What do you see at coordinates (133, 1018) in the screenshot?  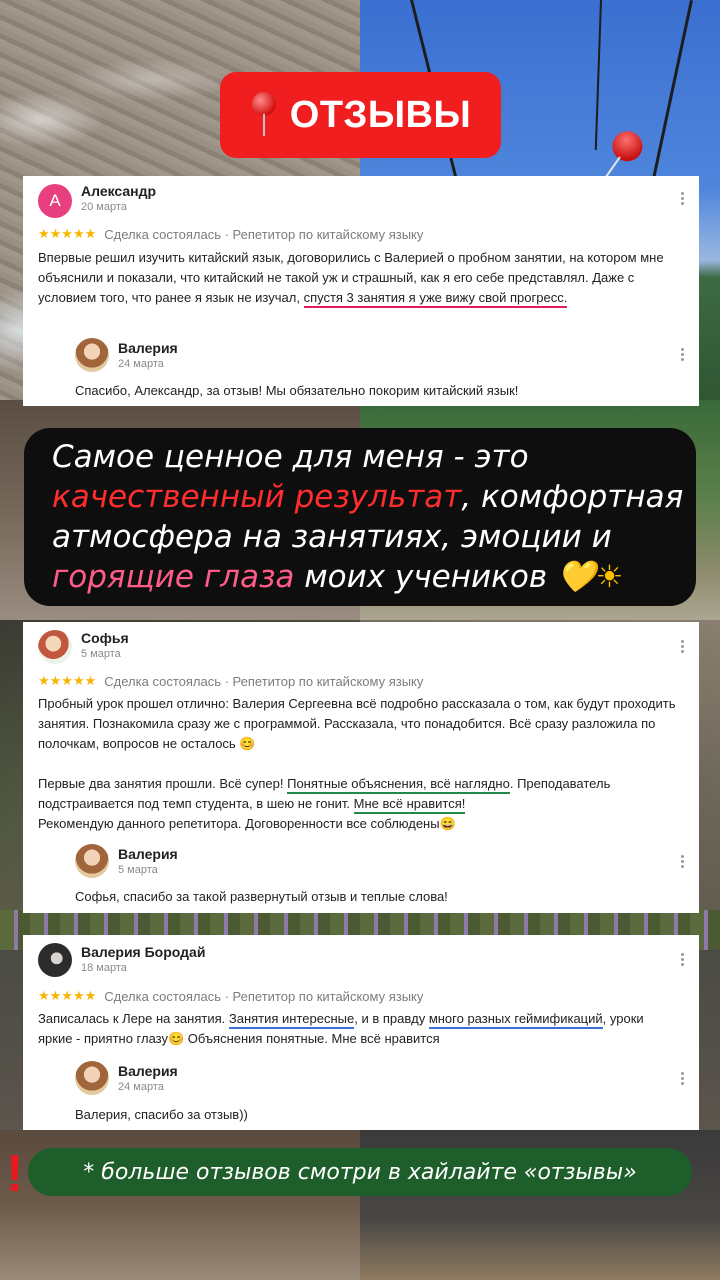 I see `text-part: Записалась к Лере на занятия.` at bounding box center [133, 1018].